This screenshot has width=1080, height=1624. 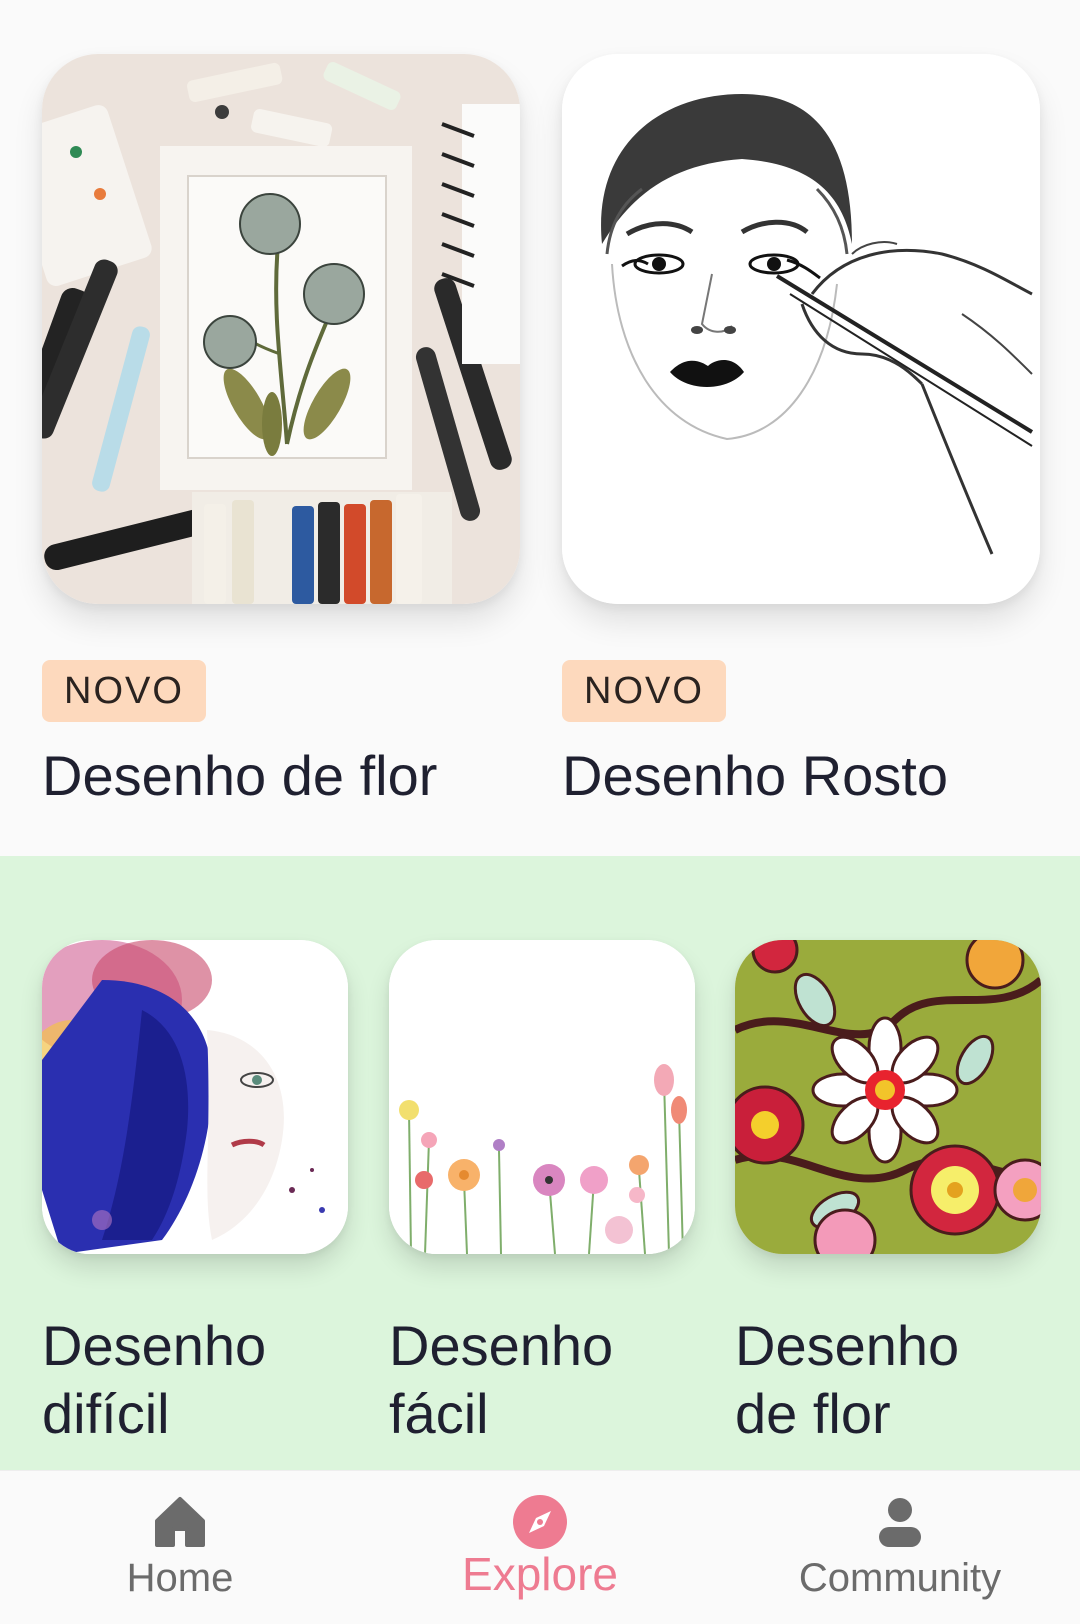 I want to click on category-title: Desenho fácil, so click(x=501, y=1379).